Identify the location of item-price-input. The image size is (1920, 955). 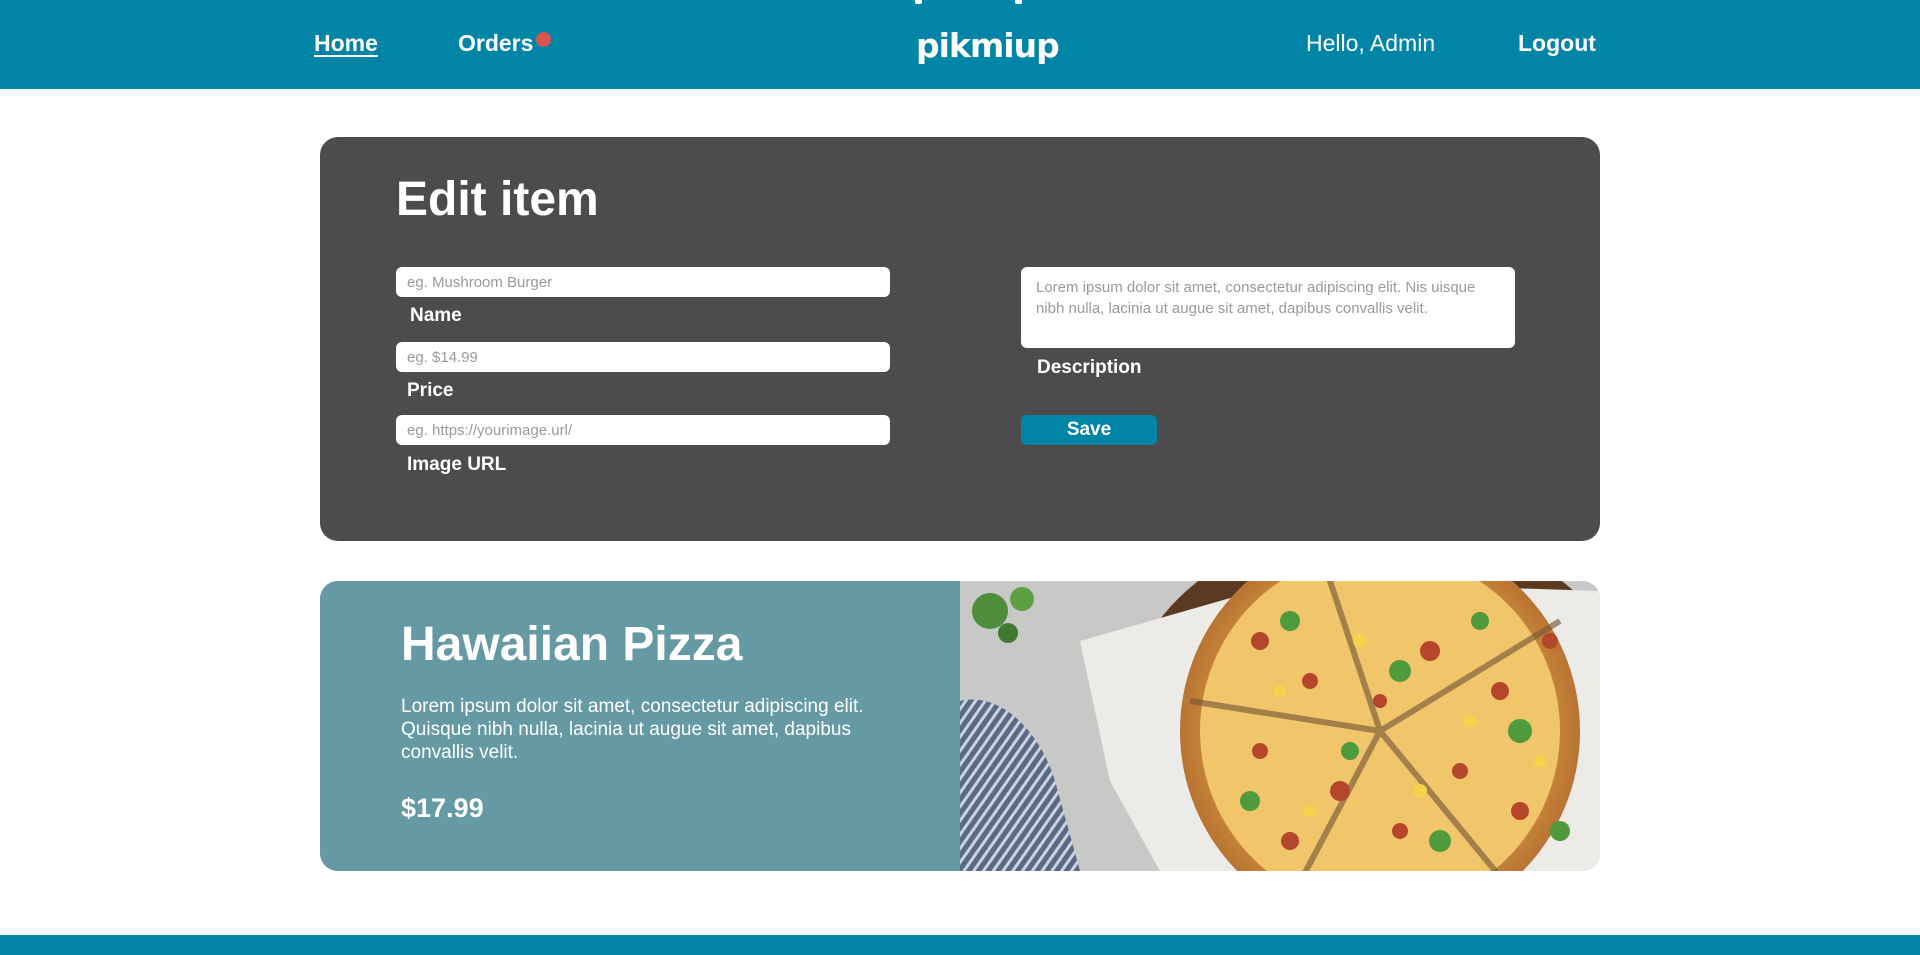
(643, 357).